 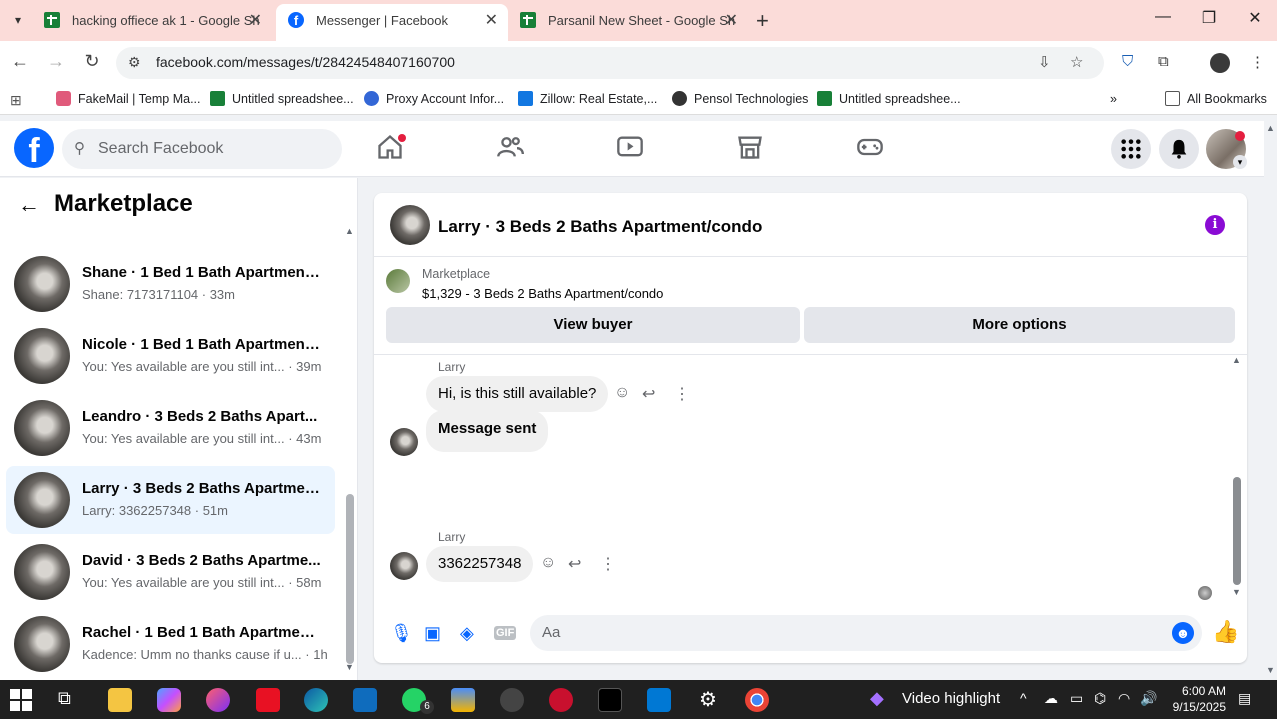 I want to click on video-icon, so click(x=636, y=149).